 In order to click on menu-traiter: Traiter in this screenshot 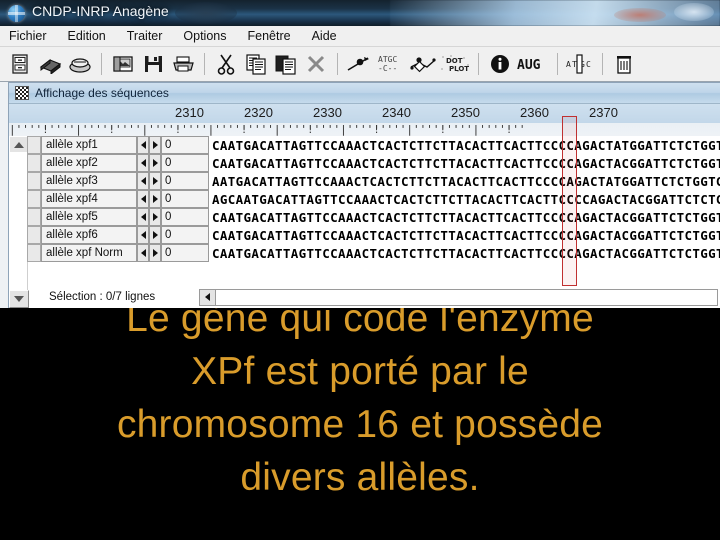, I will do `click(145, 36)`.